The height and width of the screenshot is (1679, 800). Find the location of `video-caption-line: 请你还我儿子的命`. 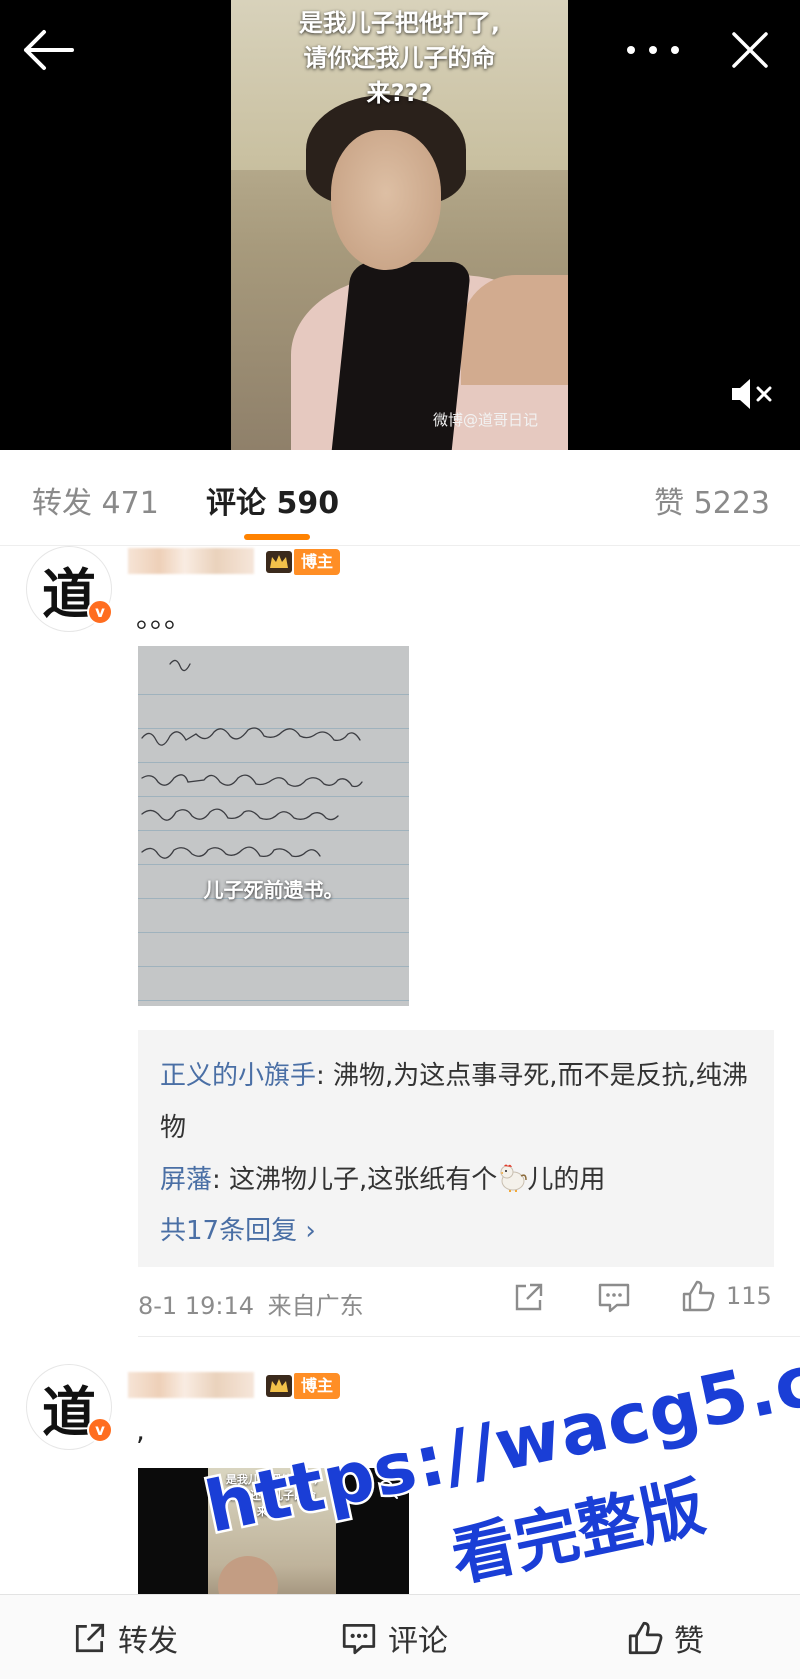

video-caption-line: 请你还我儿子的命 is located at coordinates (399, 58).